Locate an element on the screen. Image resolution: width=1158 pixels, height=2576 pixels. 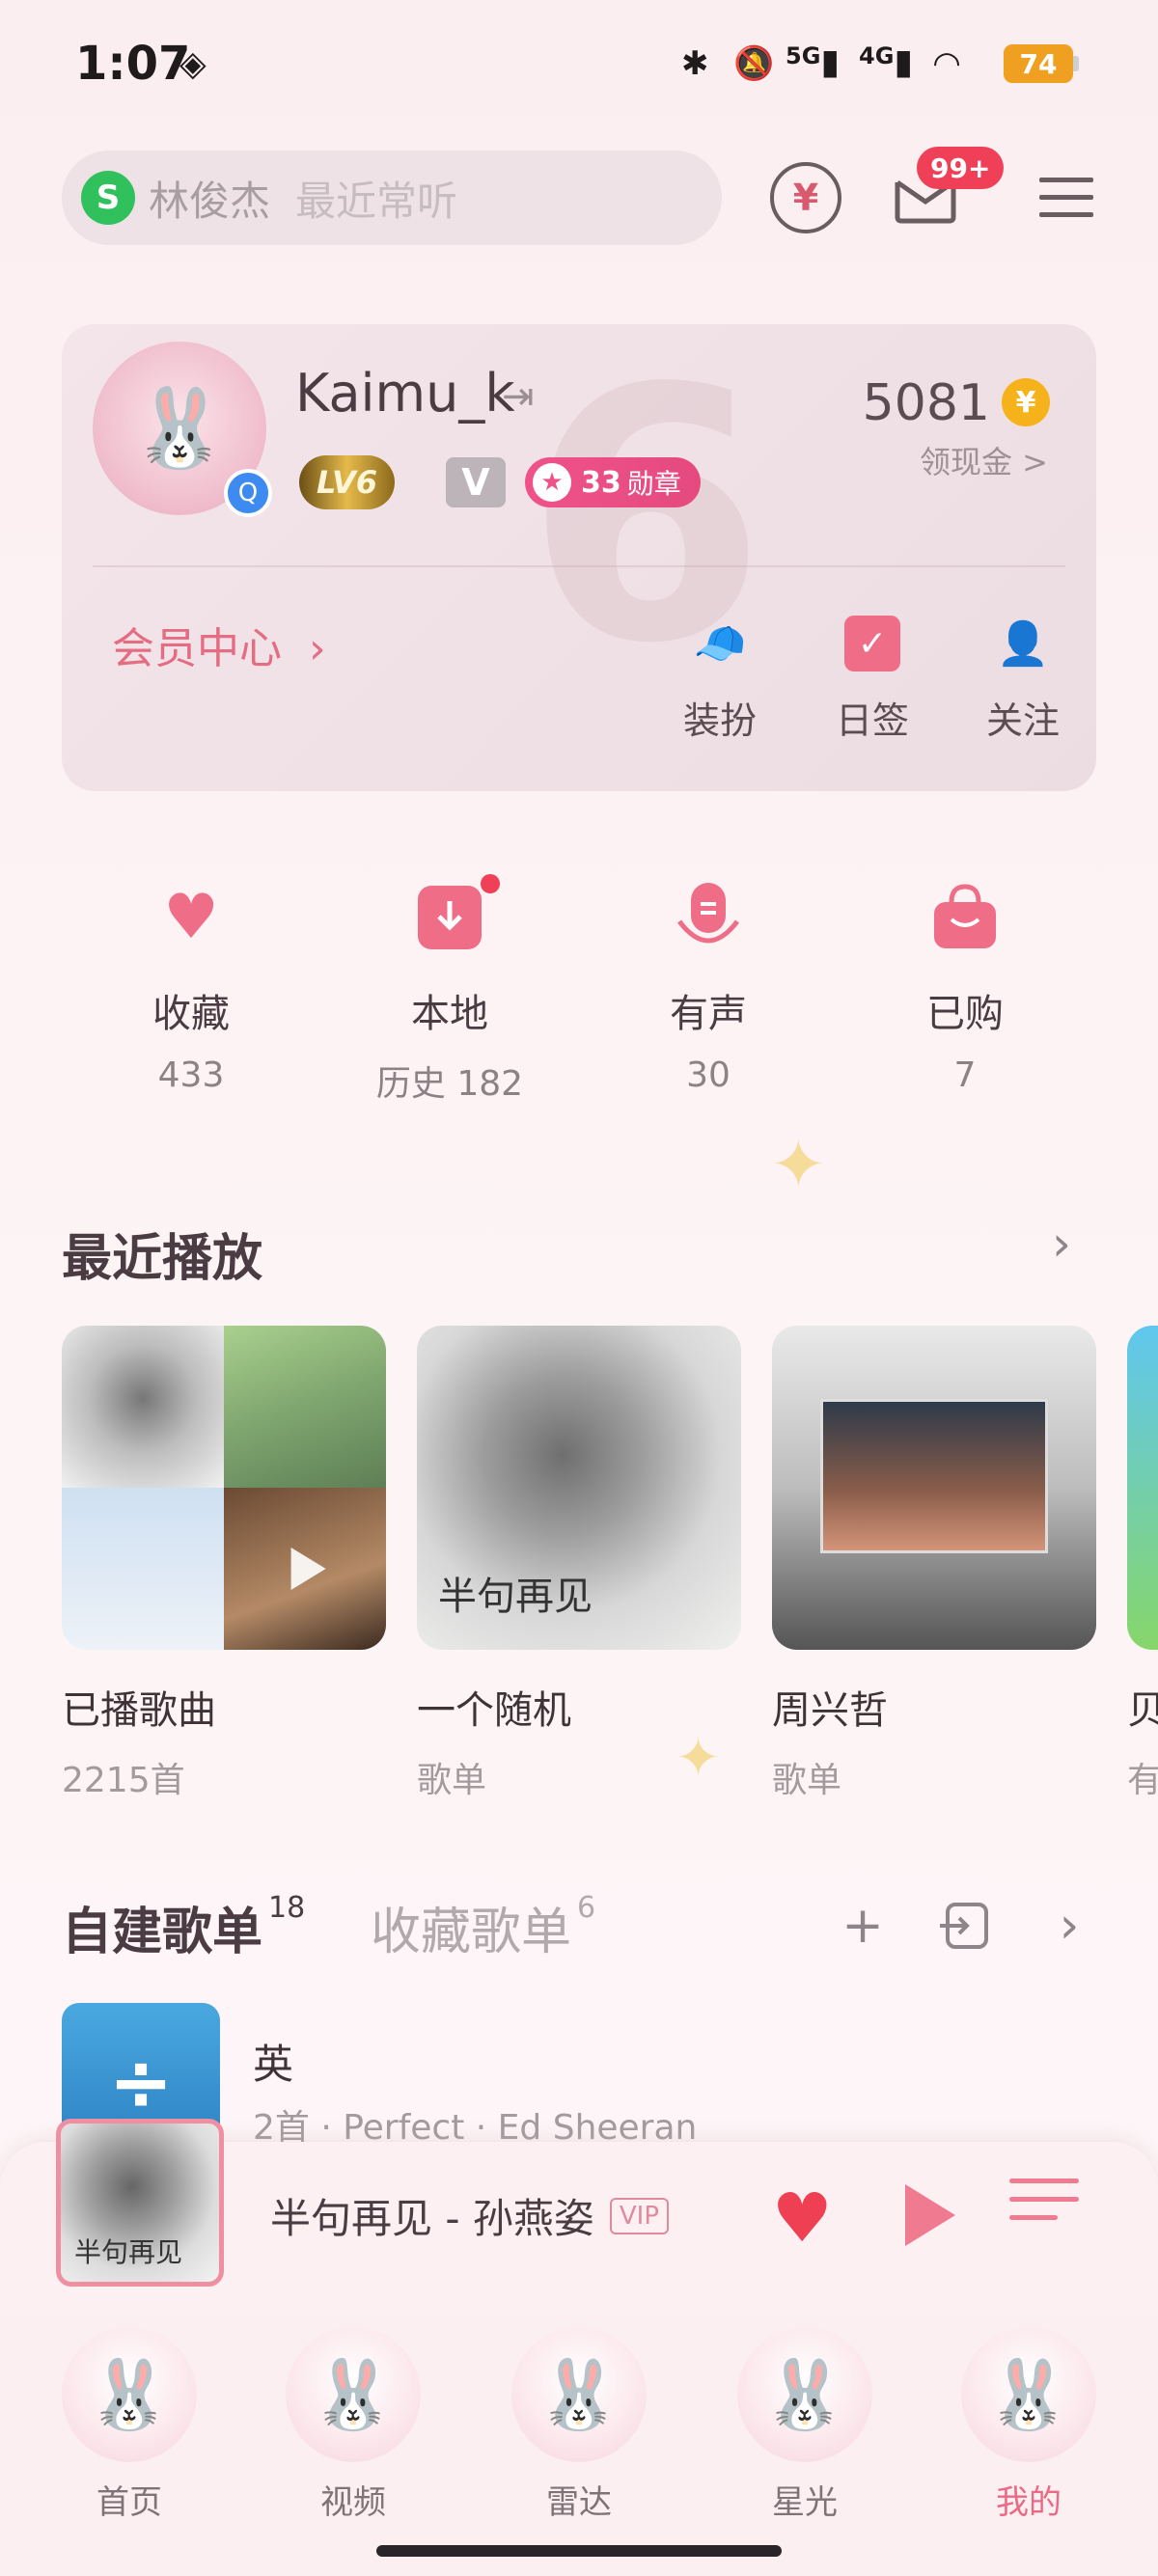
bunny-starlight-icon: 🐰 is located at coordinates (804, 2395).